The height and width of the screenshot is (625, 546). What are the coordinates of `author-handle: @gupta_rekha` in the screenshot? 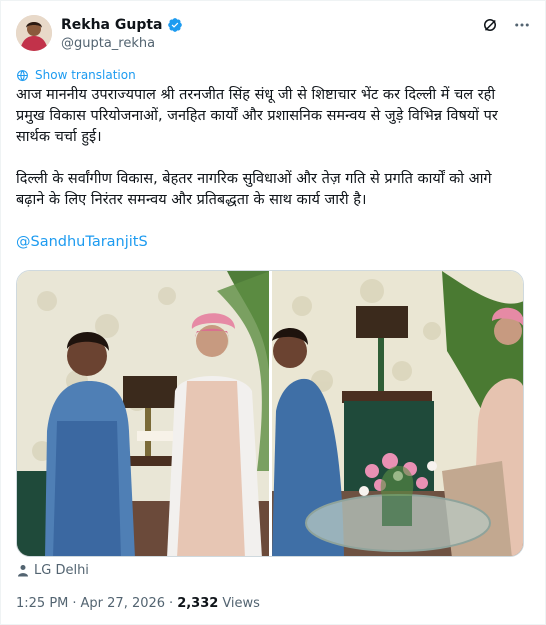 It's located at (122, 44).